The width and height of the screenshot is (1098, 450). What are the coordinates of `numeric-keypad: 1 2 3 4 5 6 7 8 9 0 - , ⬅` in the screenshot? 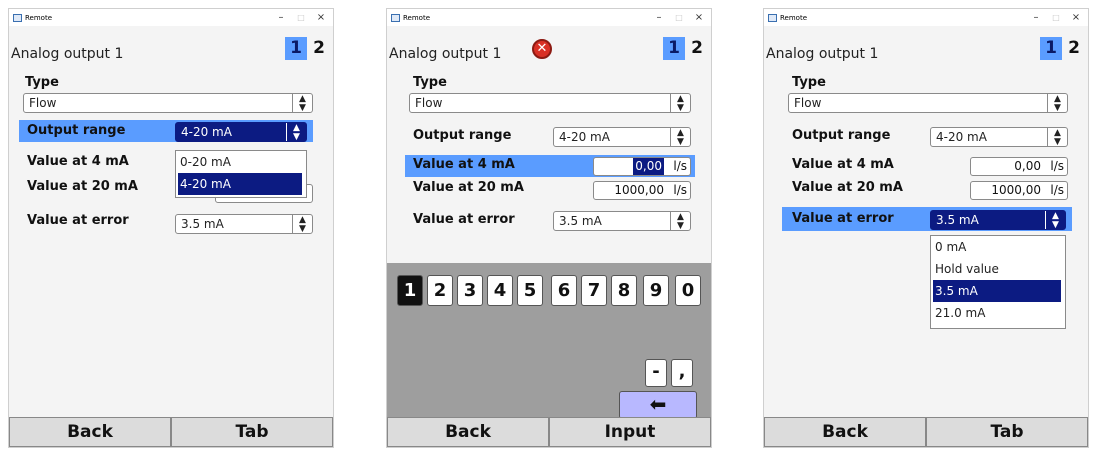 It's located at (549, 349).